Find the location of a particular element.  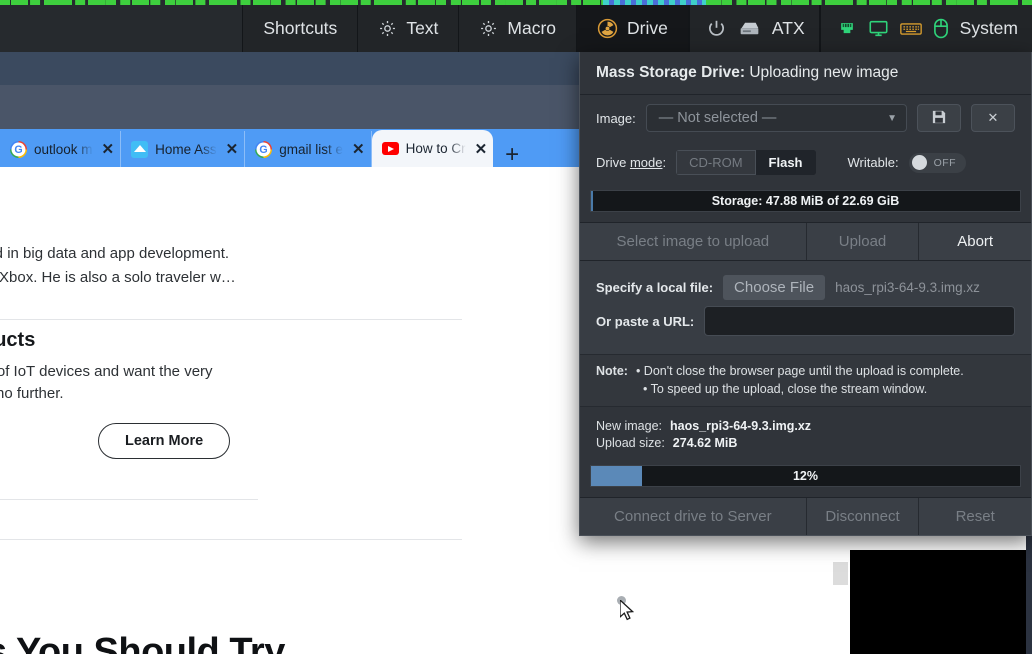

upload-button: Upload is located at coordinates (863, 241).